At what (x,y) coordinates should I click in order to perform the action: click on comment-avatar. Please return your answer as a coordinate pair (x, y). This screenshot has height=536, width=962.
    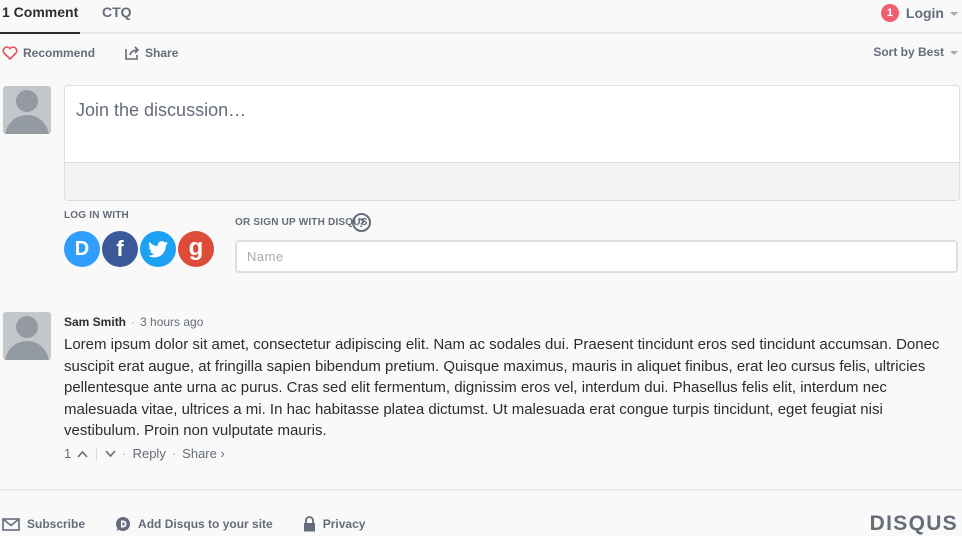
    Looking at the image, I should click on (27, 336).